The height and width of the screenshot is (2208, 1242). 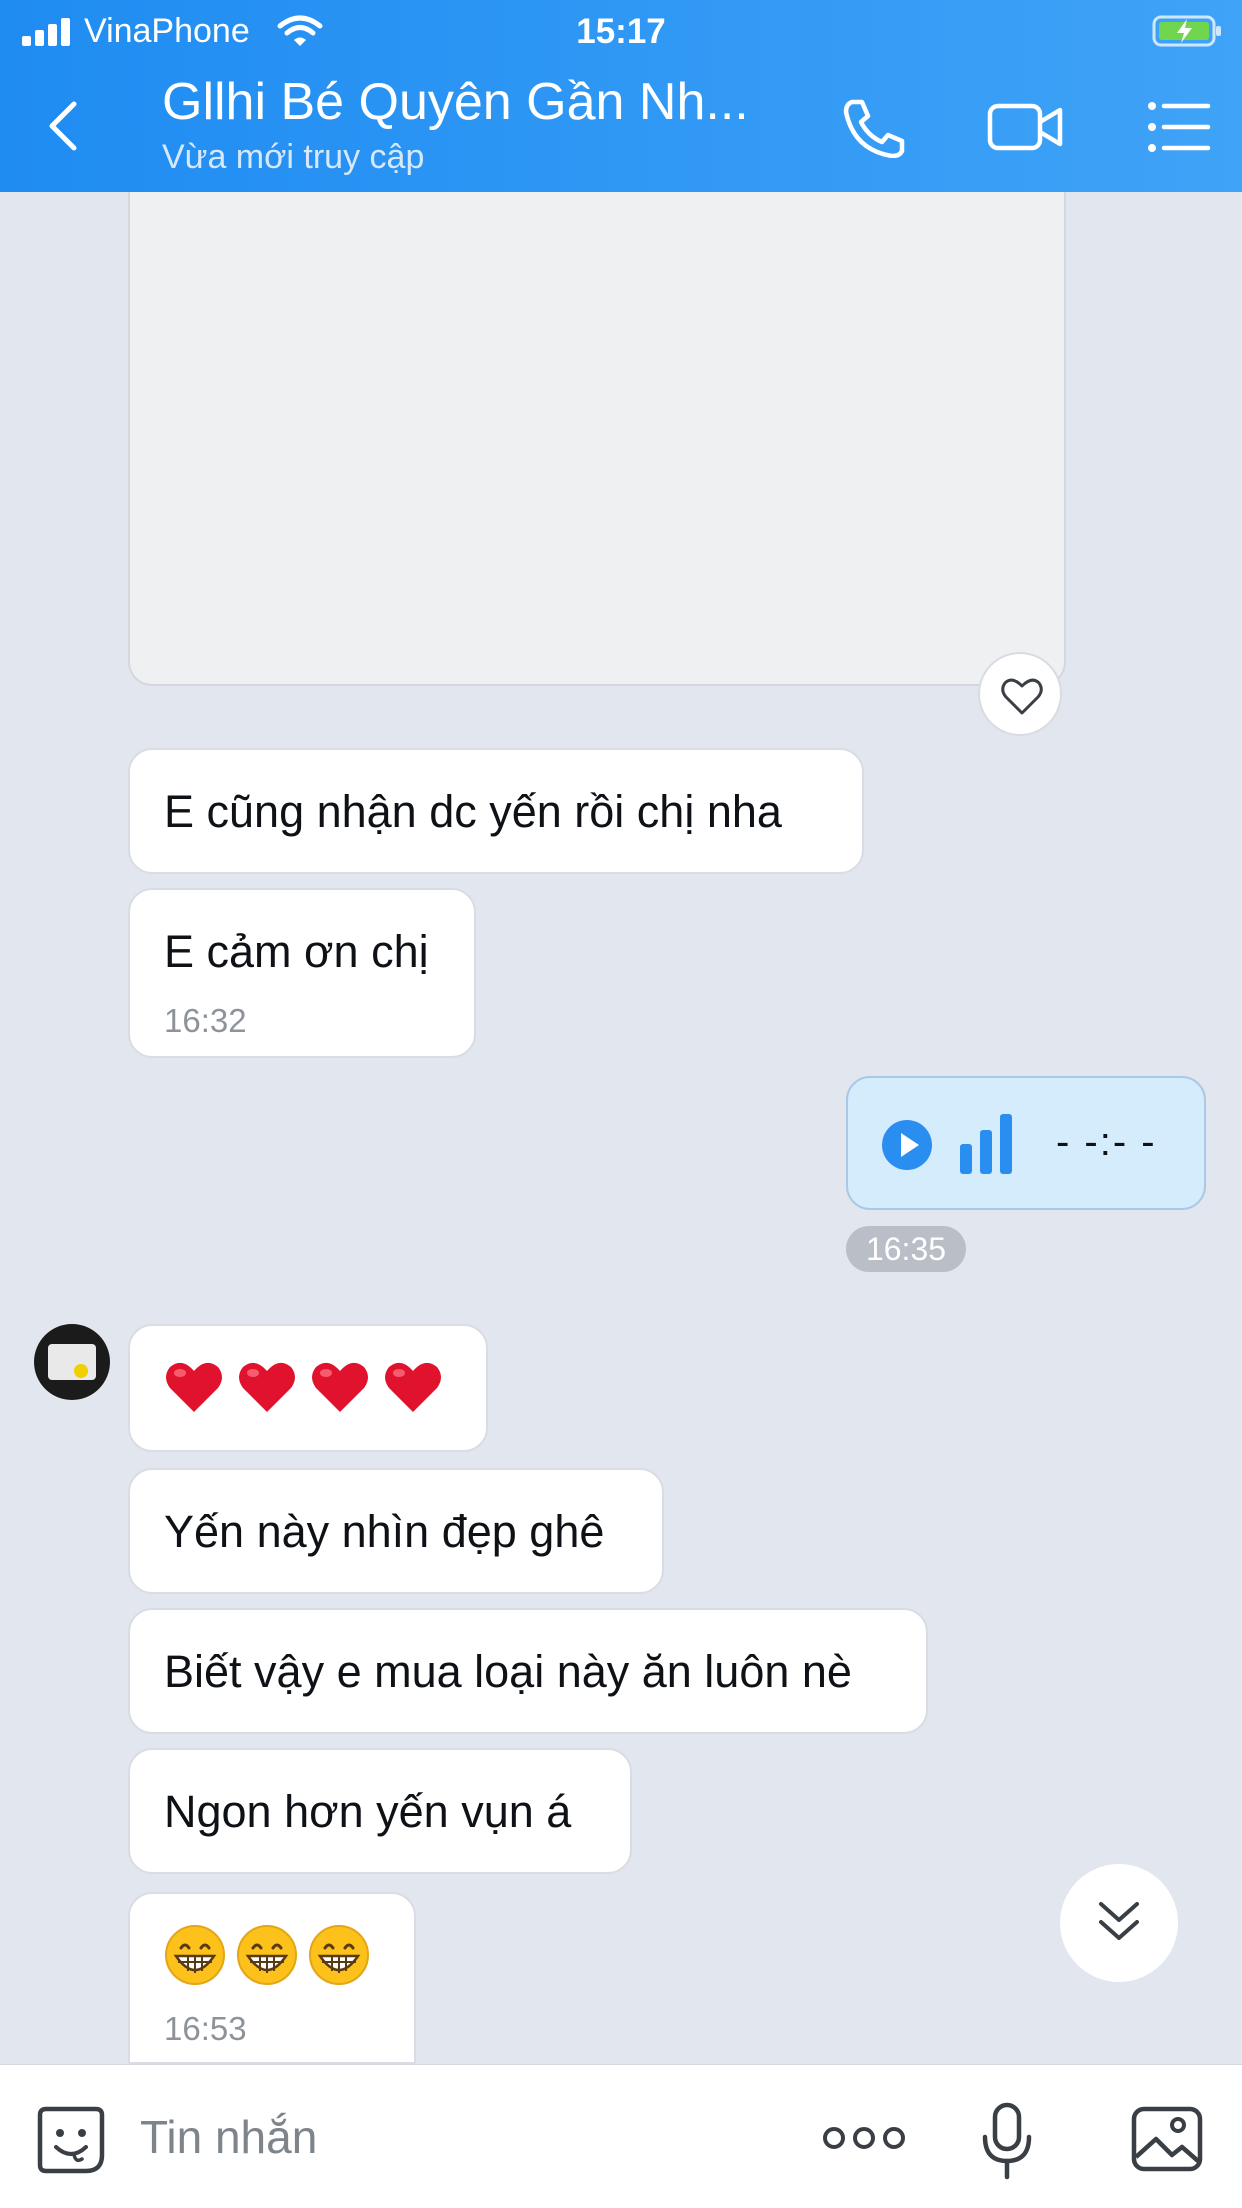 What do you see at coordinates (205, 2028) in the screenshot?
I see `message-time: 16:53` at bounding box center [205, 2028].